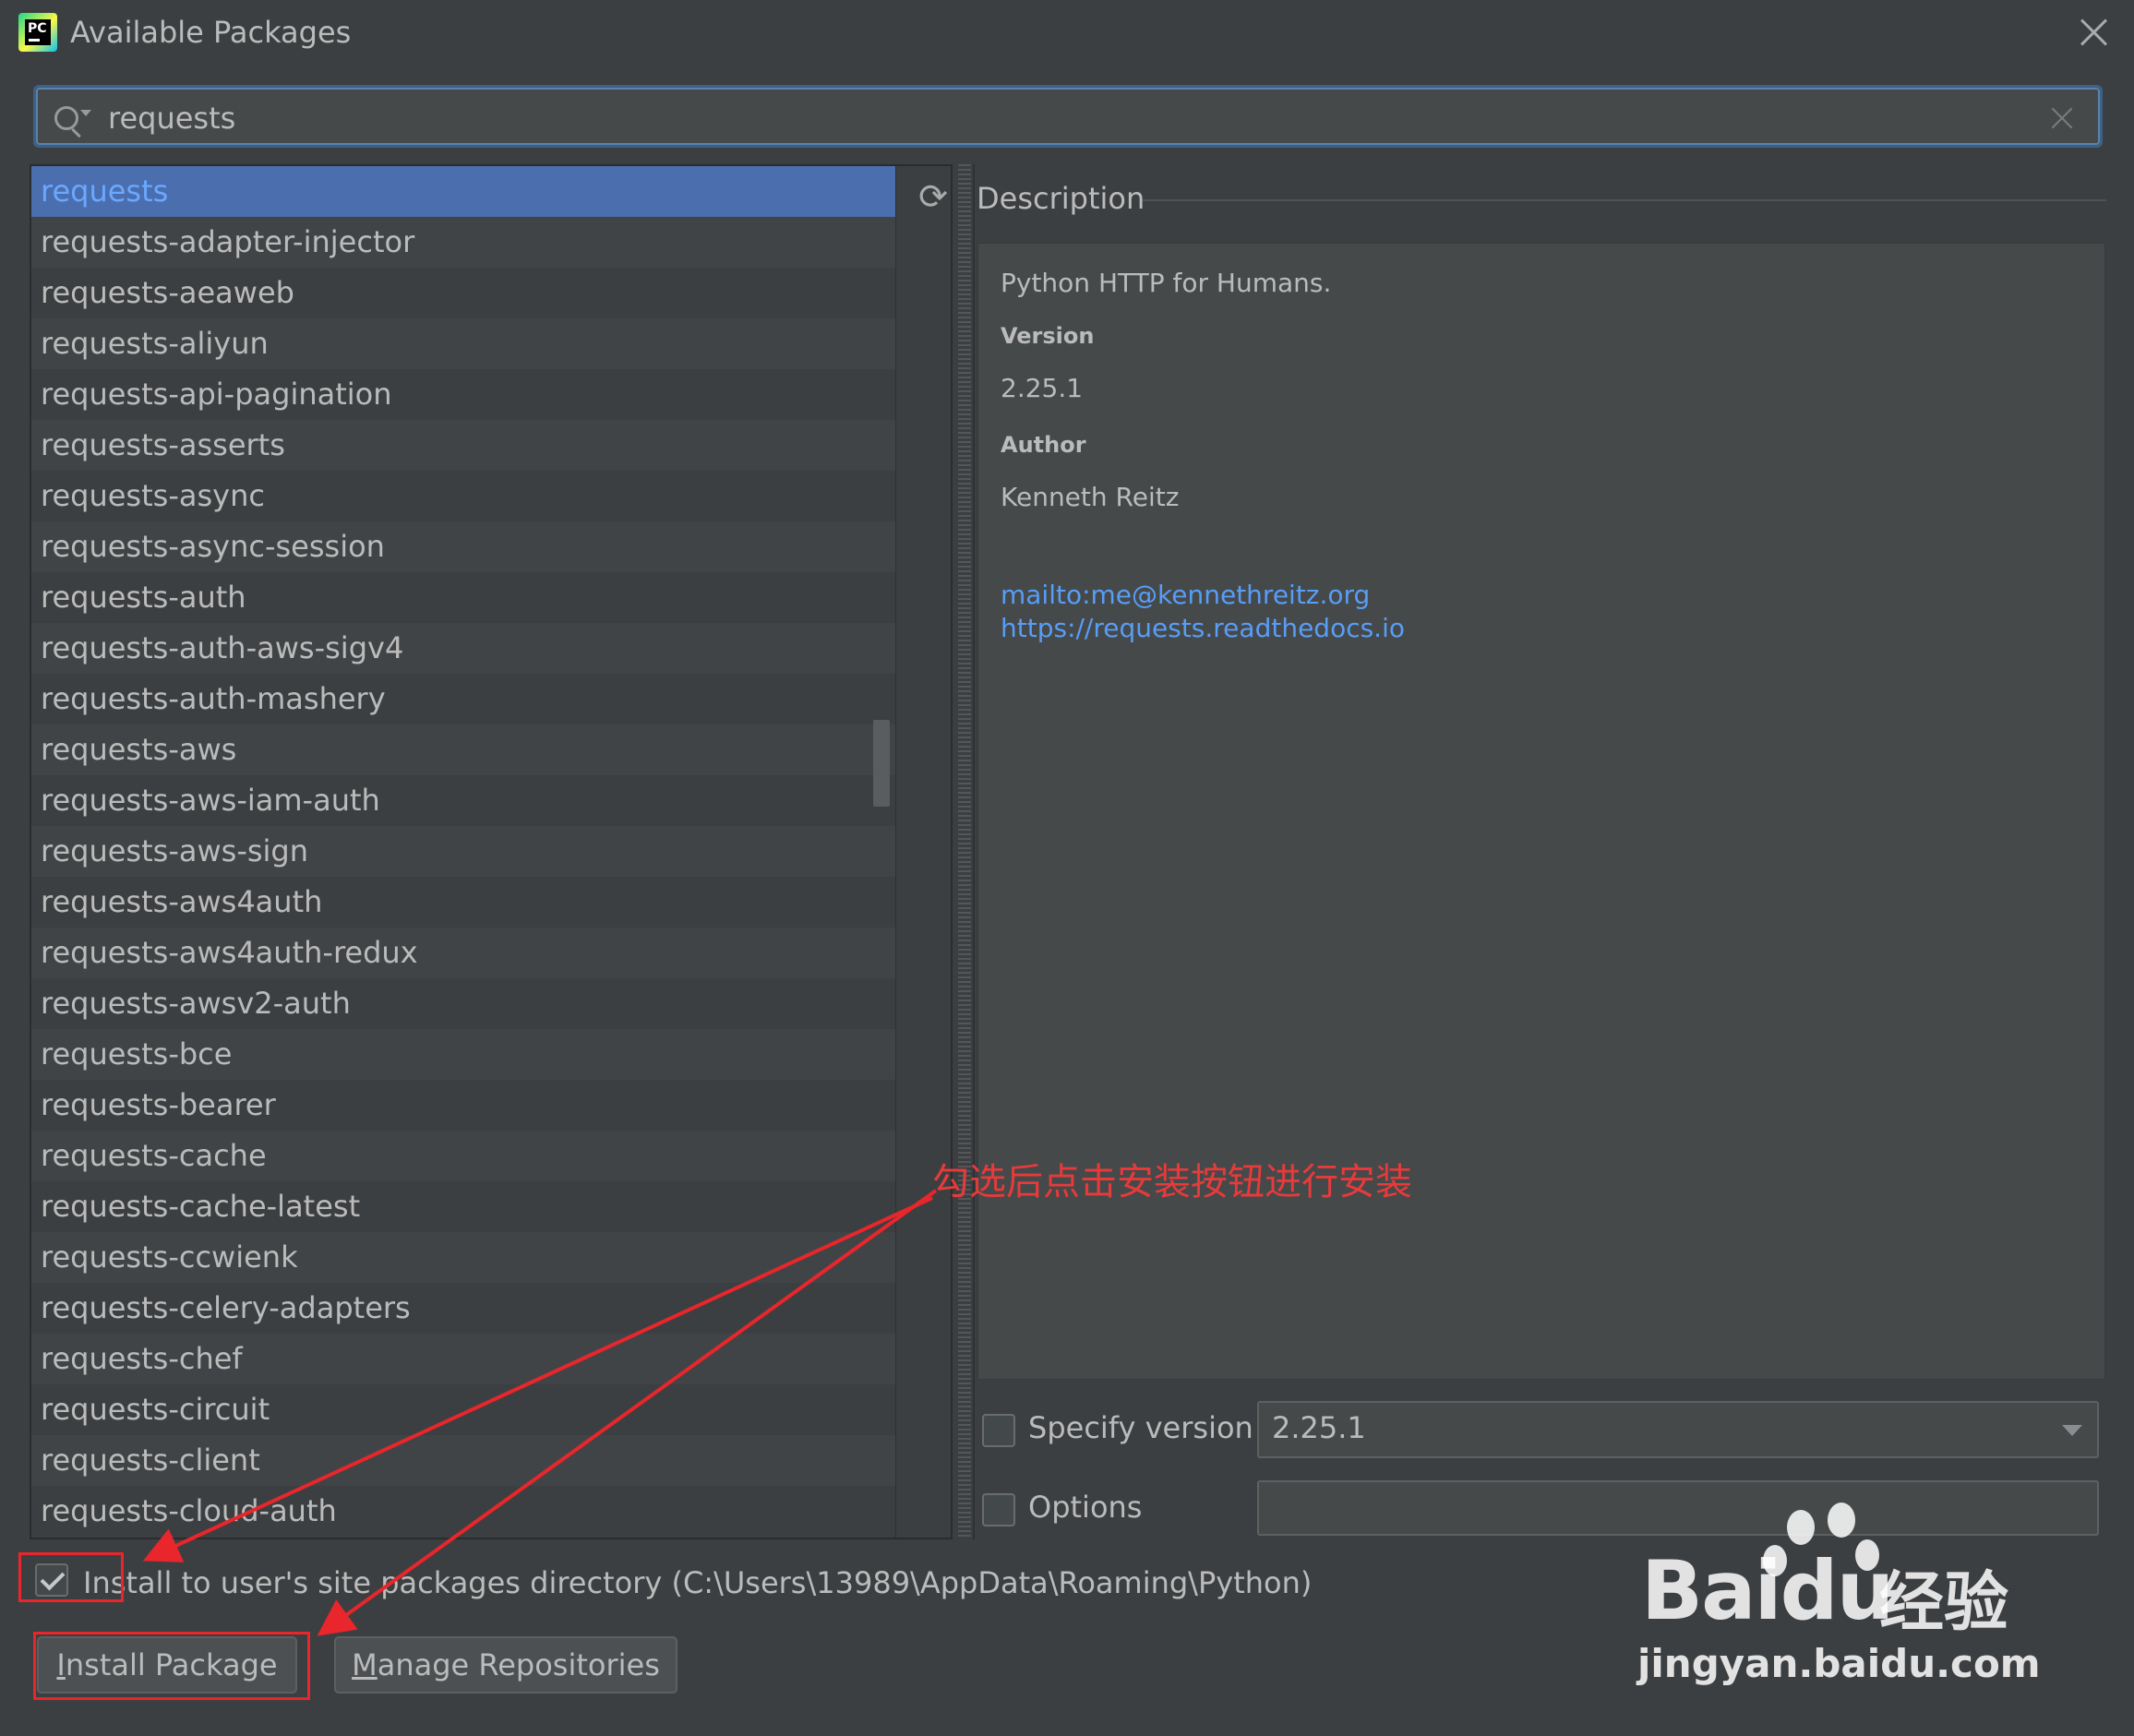 The height and width of the screenshot is (1736, 2134). I want to click on annotation-arrows, so click(540, 1413).